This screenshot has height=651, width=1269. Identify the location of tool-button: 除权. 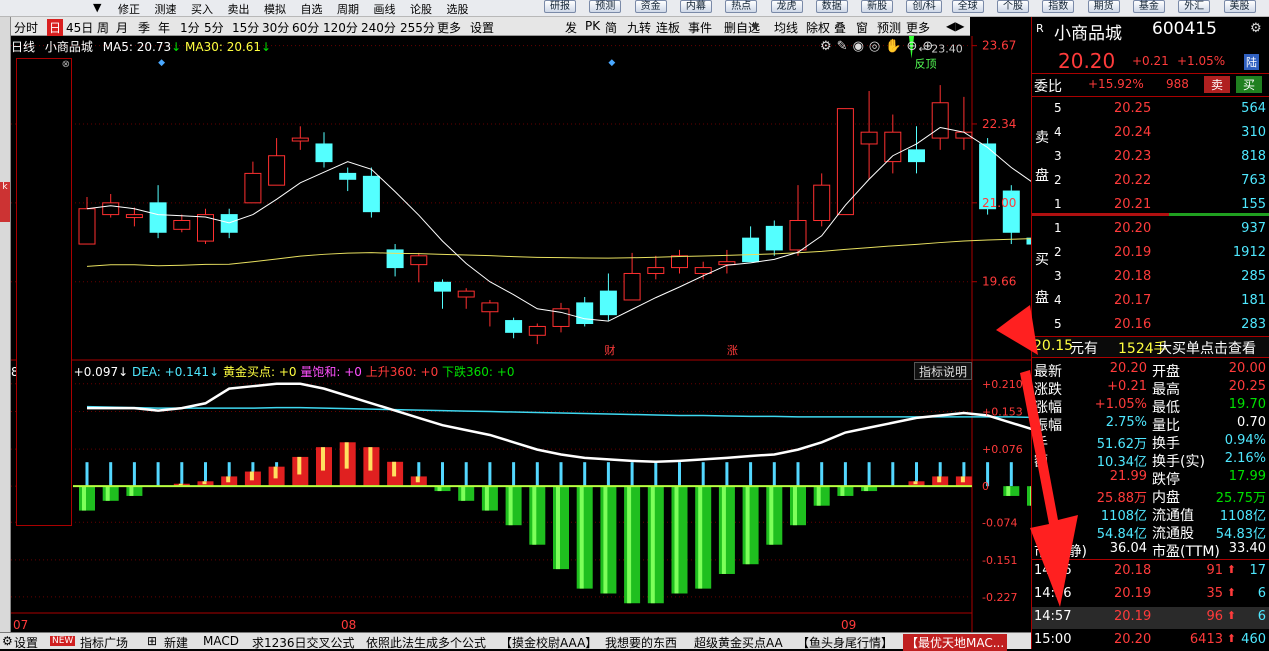
(818, 27).